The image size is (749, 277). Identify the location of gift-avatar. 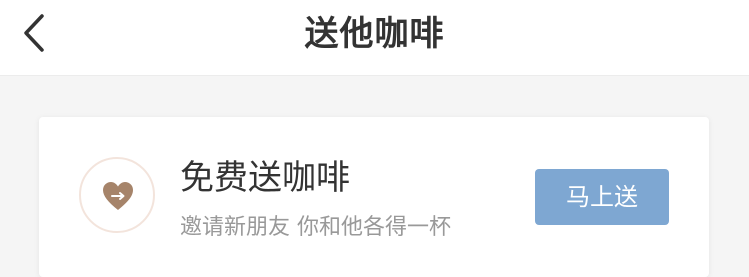
(117, 195).